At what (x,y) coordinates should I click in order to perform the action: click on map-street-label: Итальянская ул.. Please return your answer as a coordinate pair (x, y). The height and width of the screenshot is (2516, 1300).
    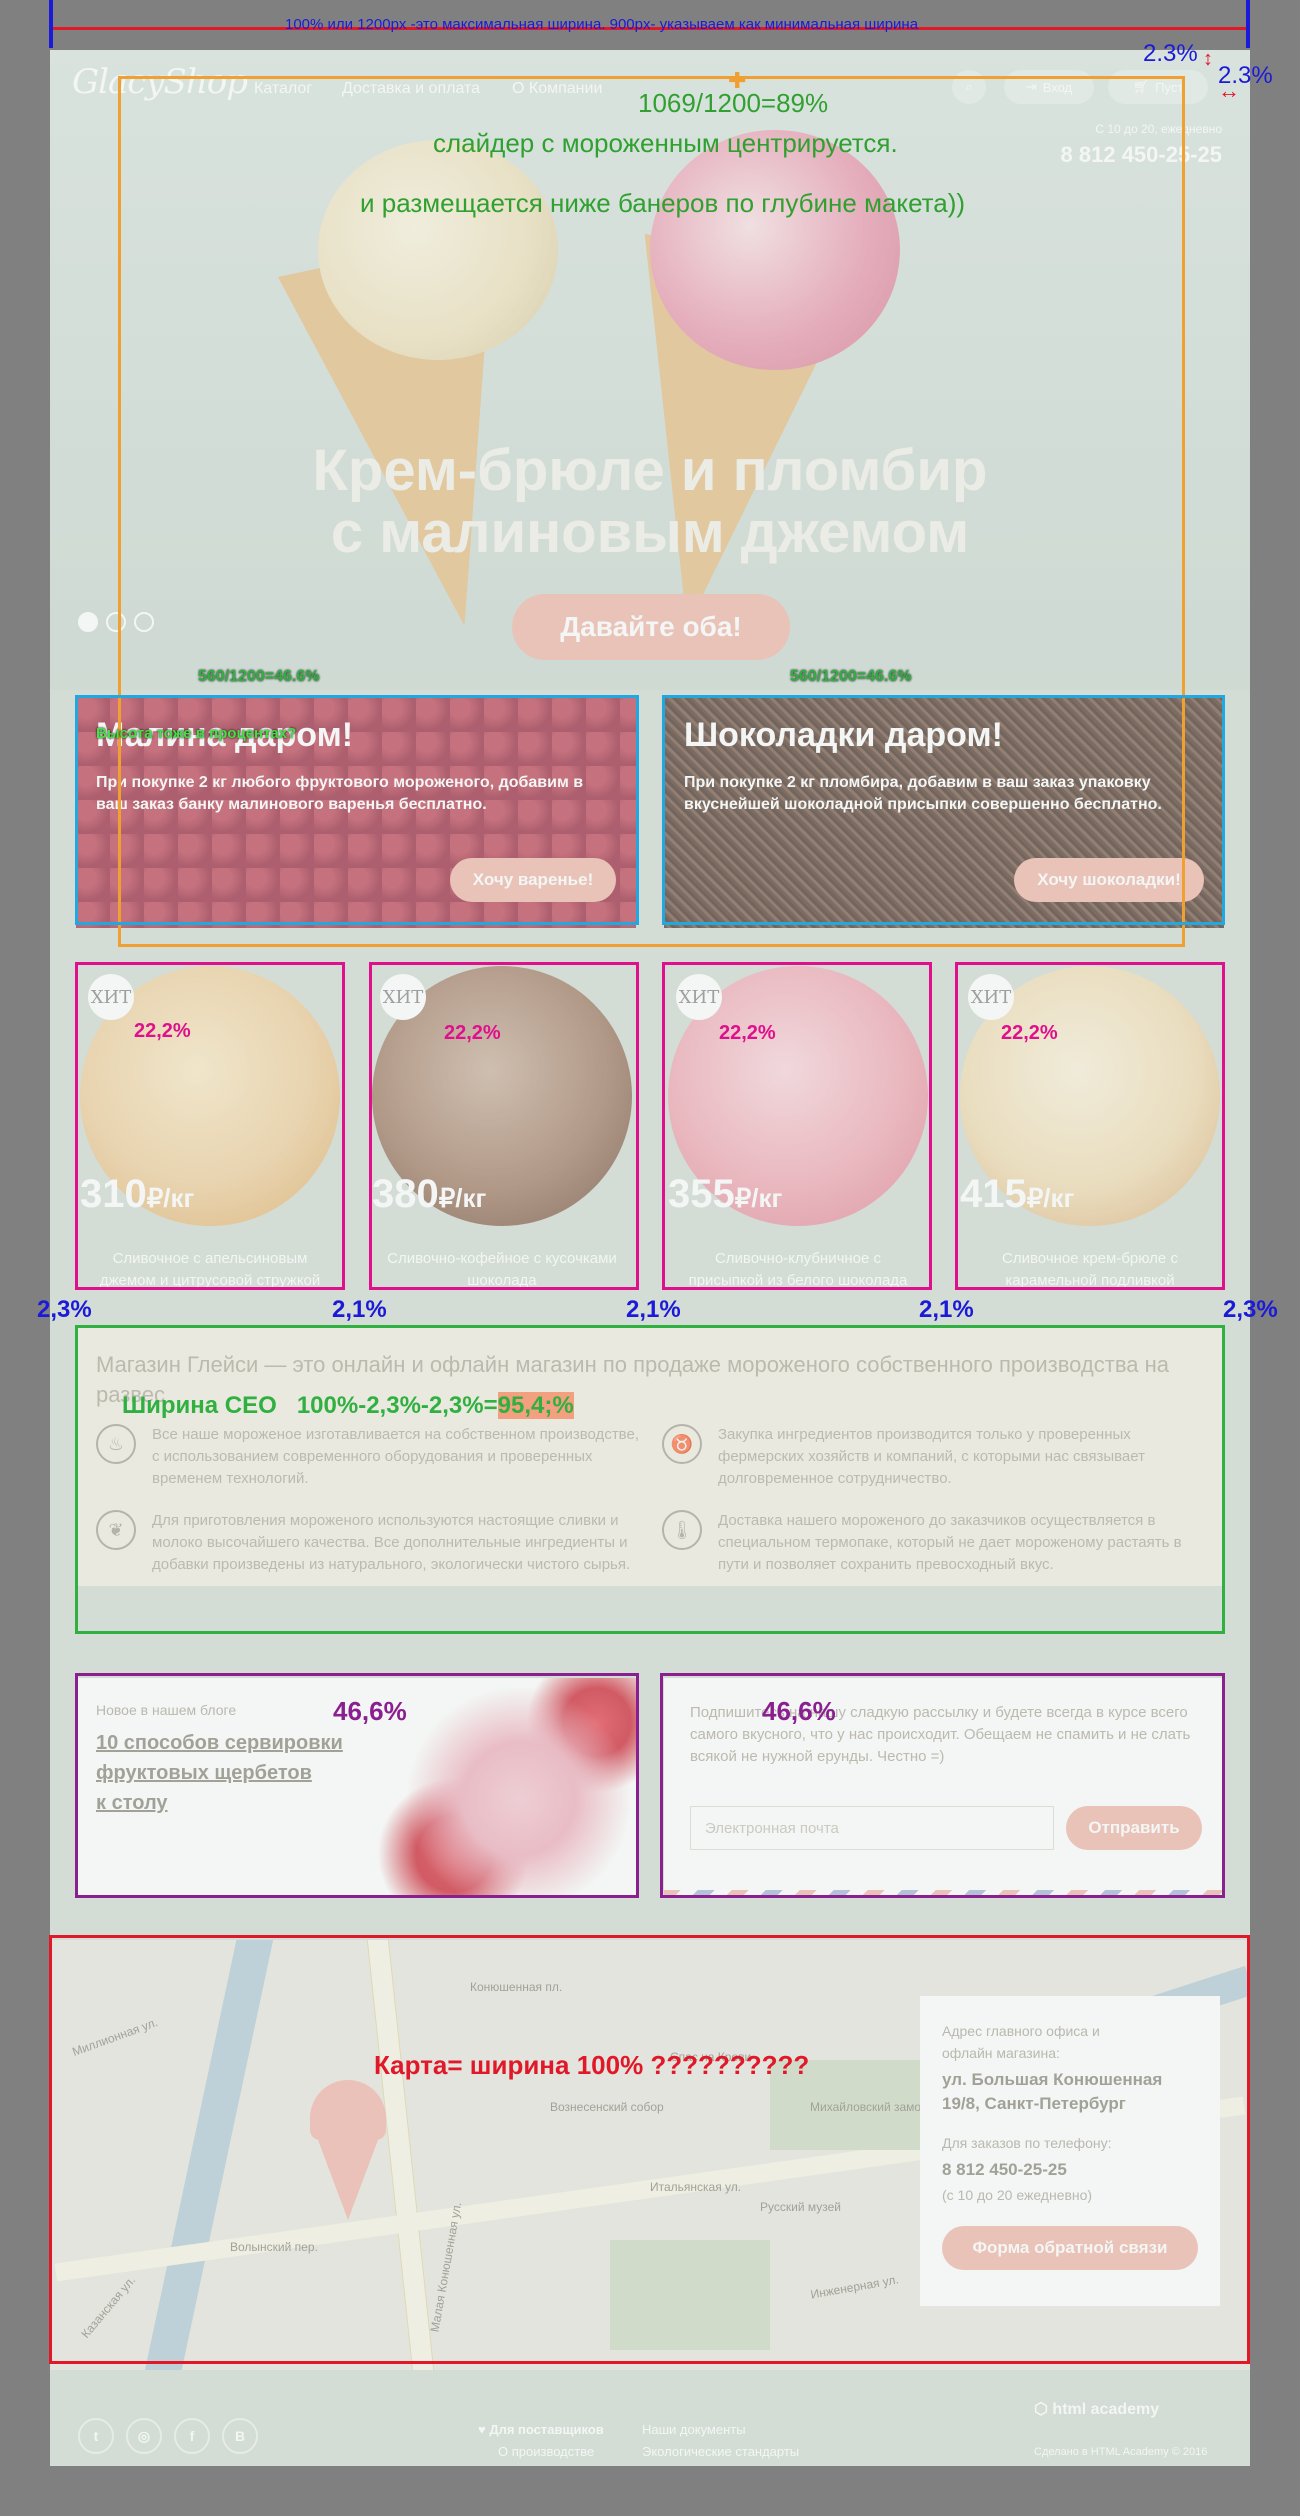
    Looking at the image, I should click on (696, 2187).